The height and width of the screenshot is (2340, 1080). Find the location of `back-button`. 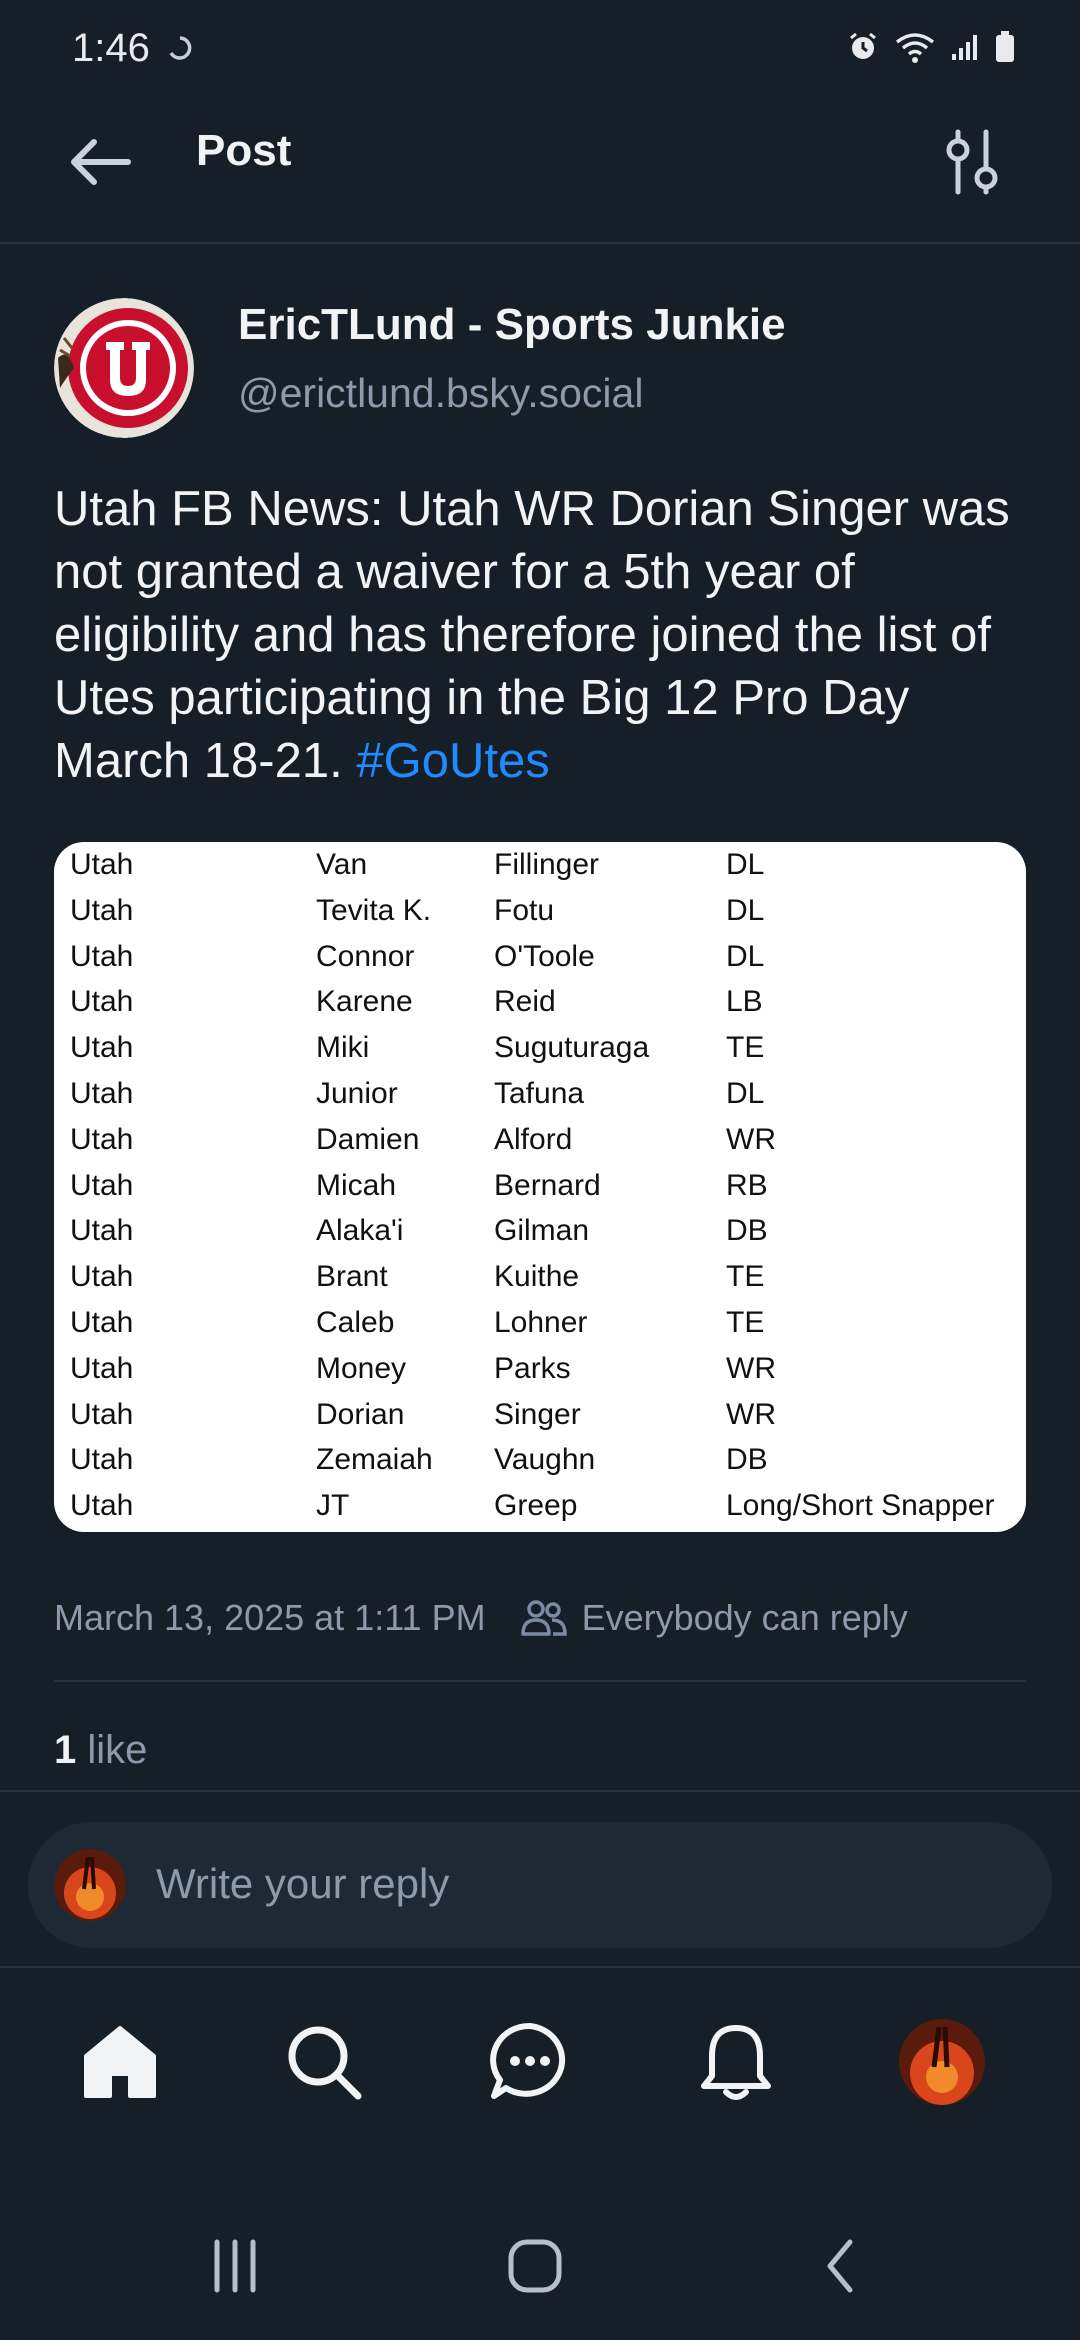

back-button is located at coordinates (100, 162).